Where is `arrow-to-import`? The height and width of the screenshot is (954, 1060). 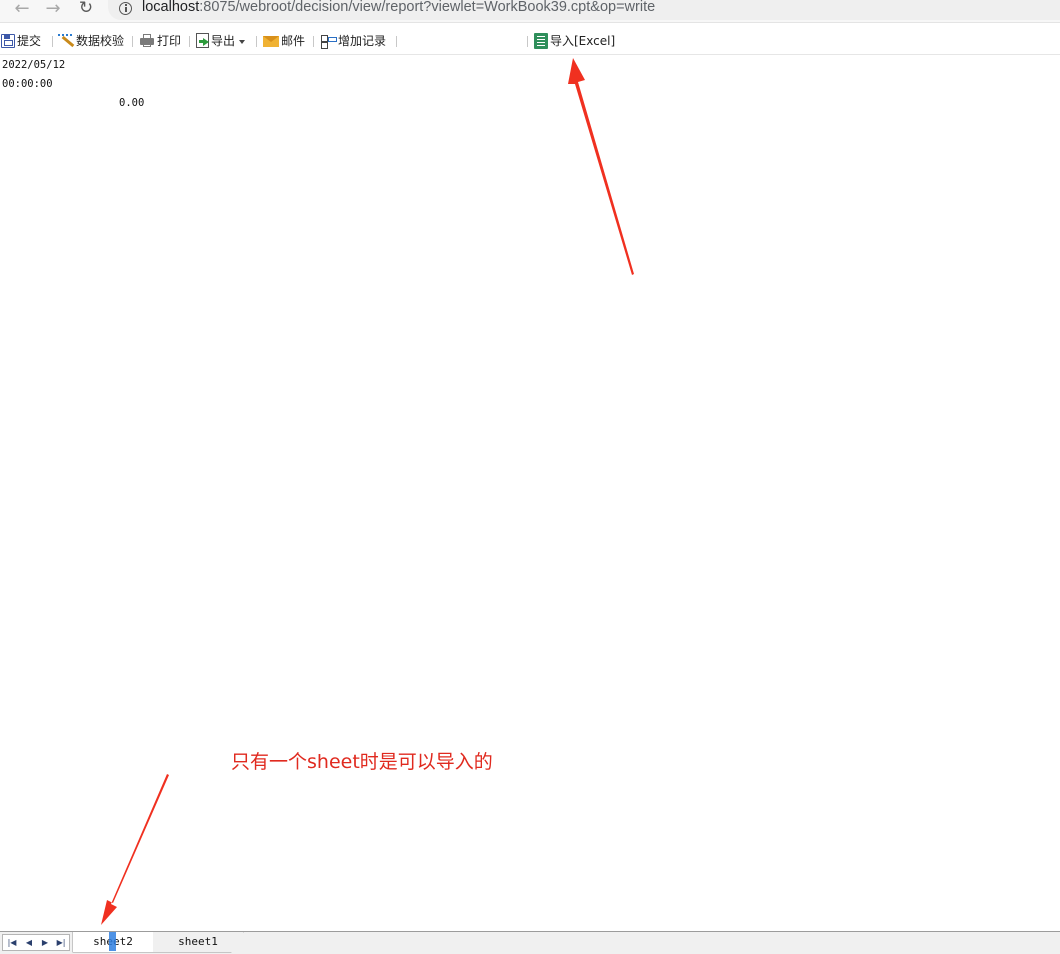 arrow-to-import is located at coordinates (601, 166).